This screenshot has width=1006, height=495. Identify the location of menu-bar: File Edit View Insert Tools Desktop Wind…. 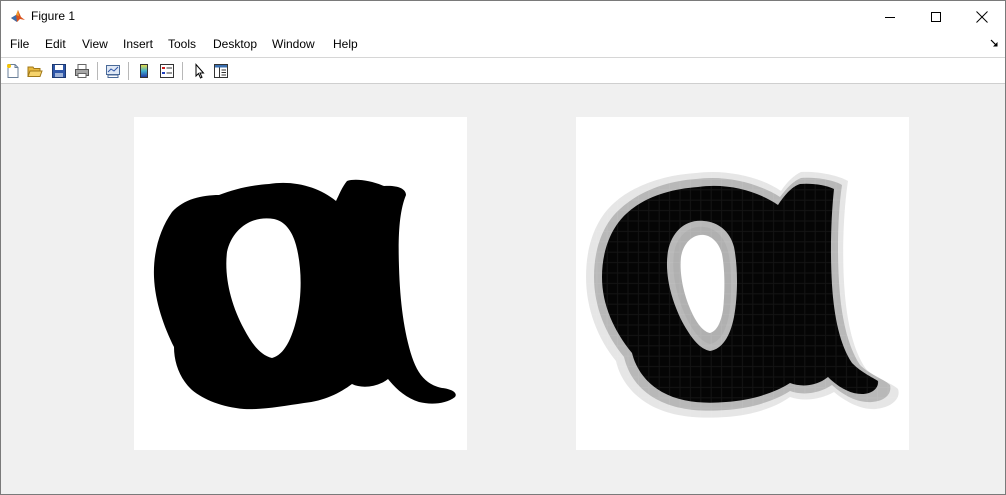
(503, 44).